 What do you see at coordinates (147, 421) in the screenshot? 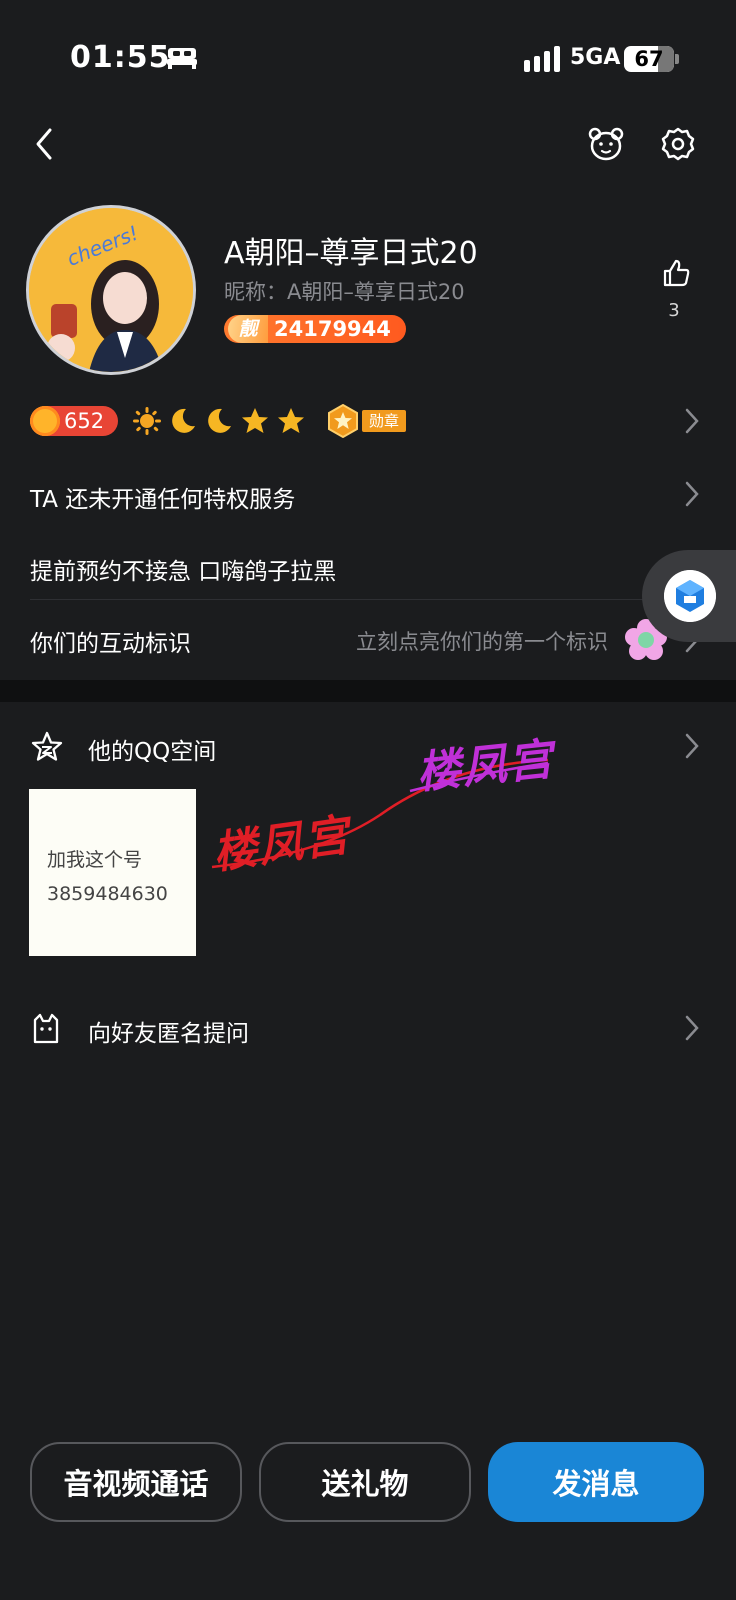
I see `sun-icon` at bounding box center [147, 421].